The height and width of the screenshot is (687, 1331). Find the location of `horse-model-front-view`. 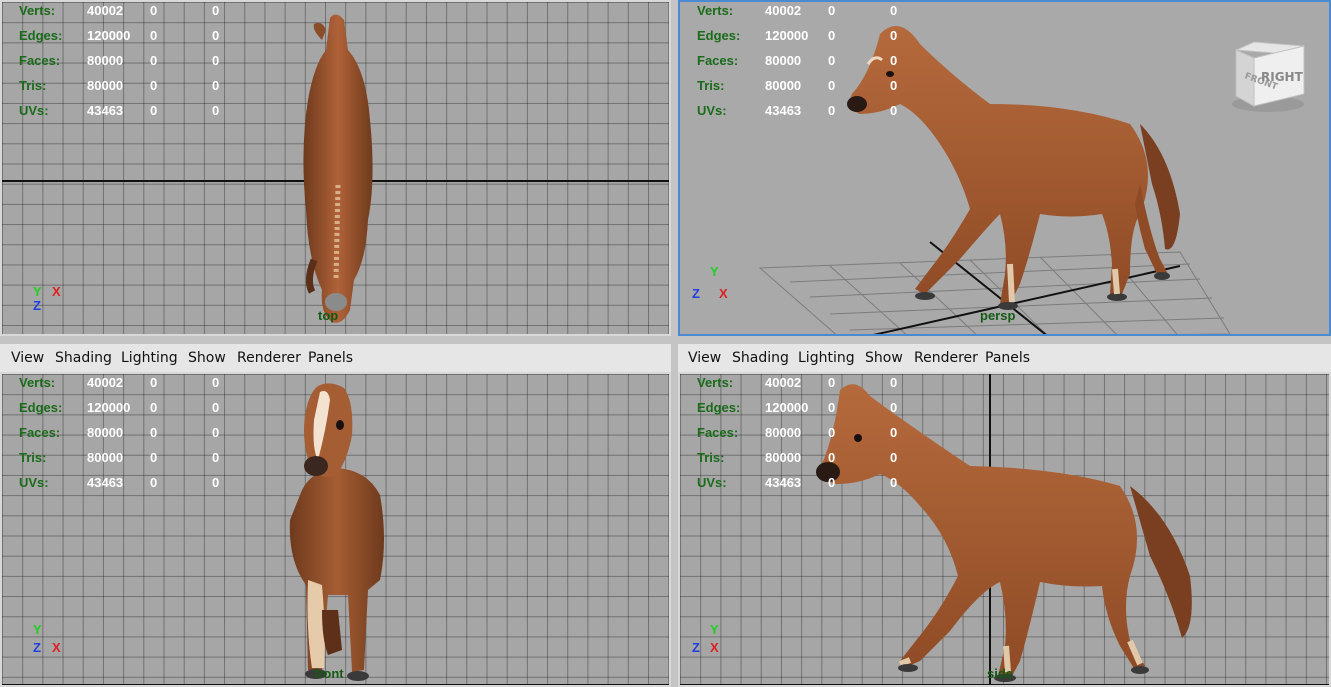

horse-model-front-view is located at coordinates (337, 532).